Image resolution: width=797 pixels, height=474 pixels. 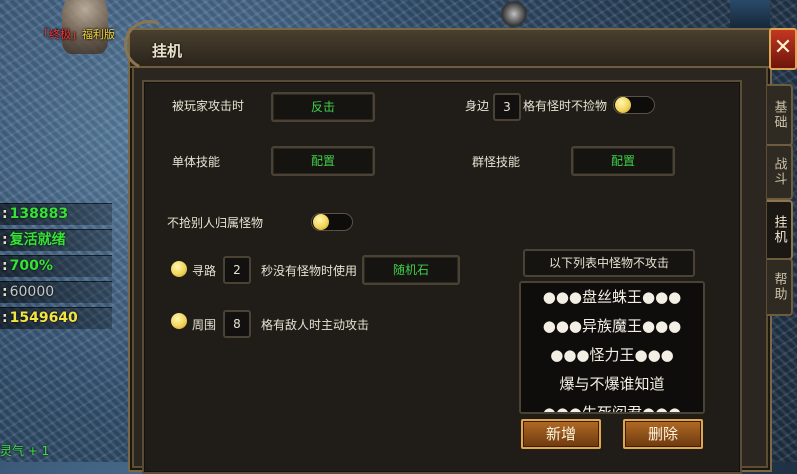 I want to click on stat-row: : 复活就绪, so click(x=56, y=240).